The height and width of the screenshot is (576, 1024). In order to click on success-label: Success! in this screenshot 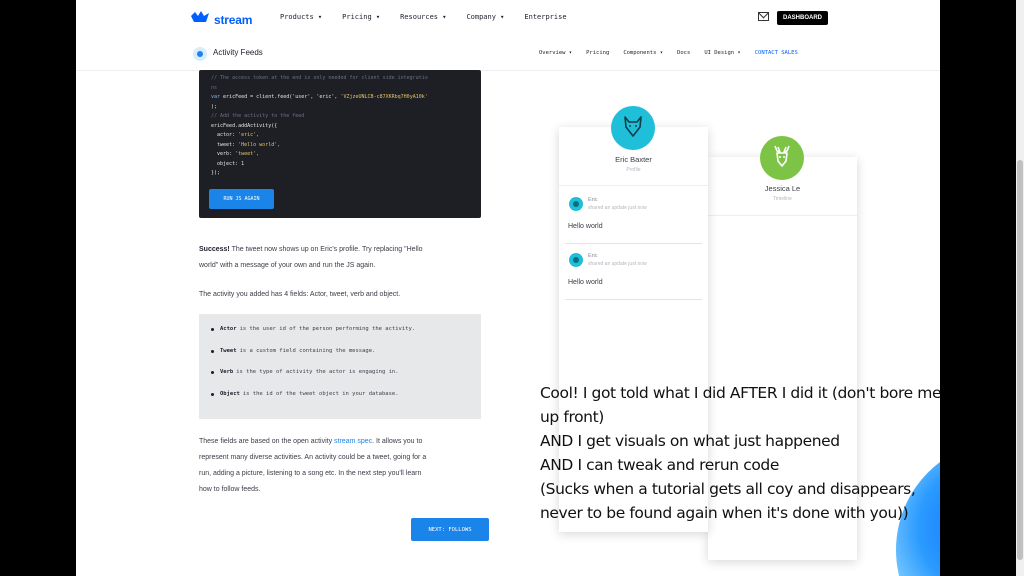, I will do `click(214, 249)`.